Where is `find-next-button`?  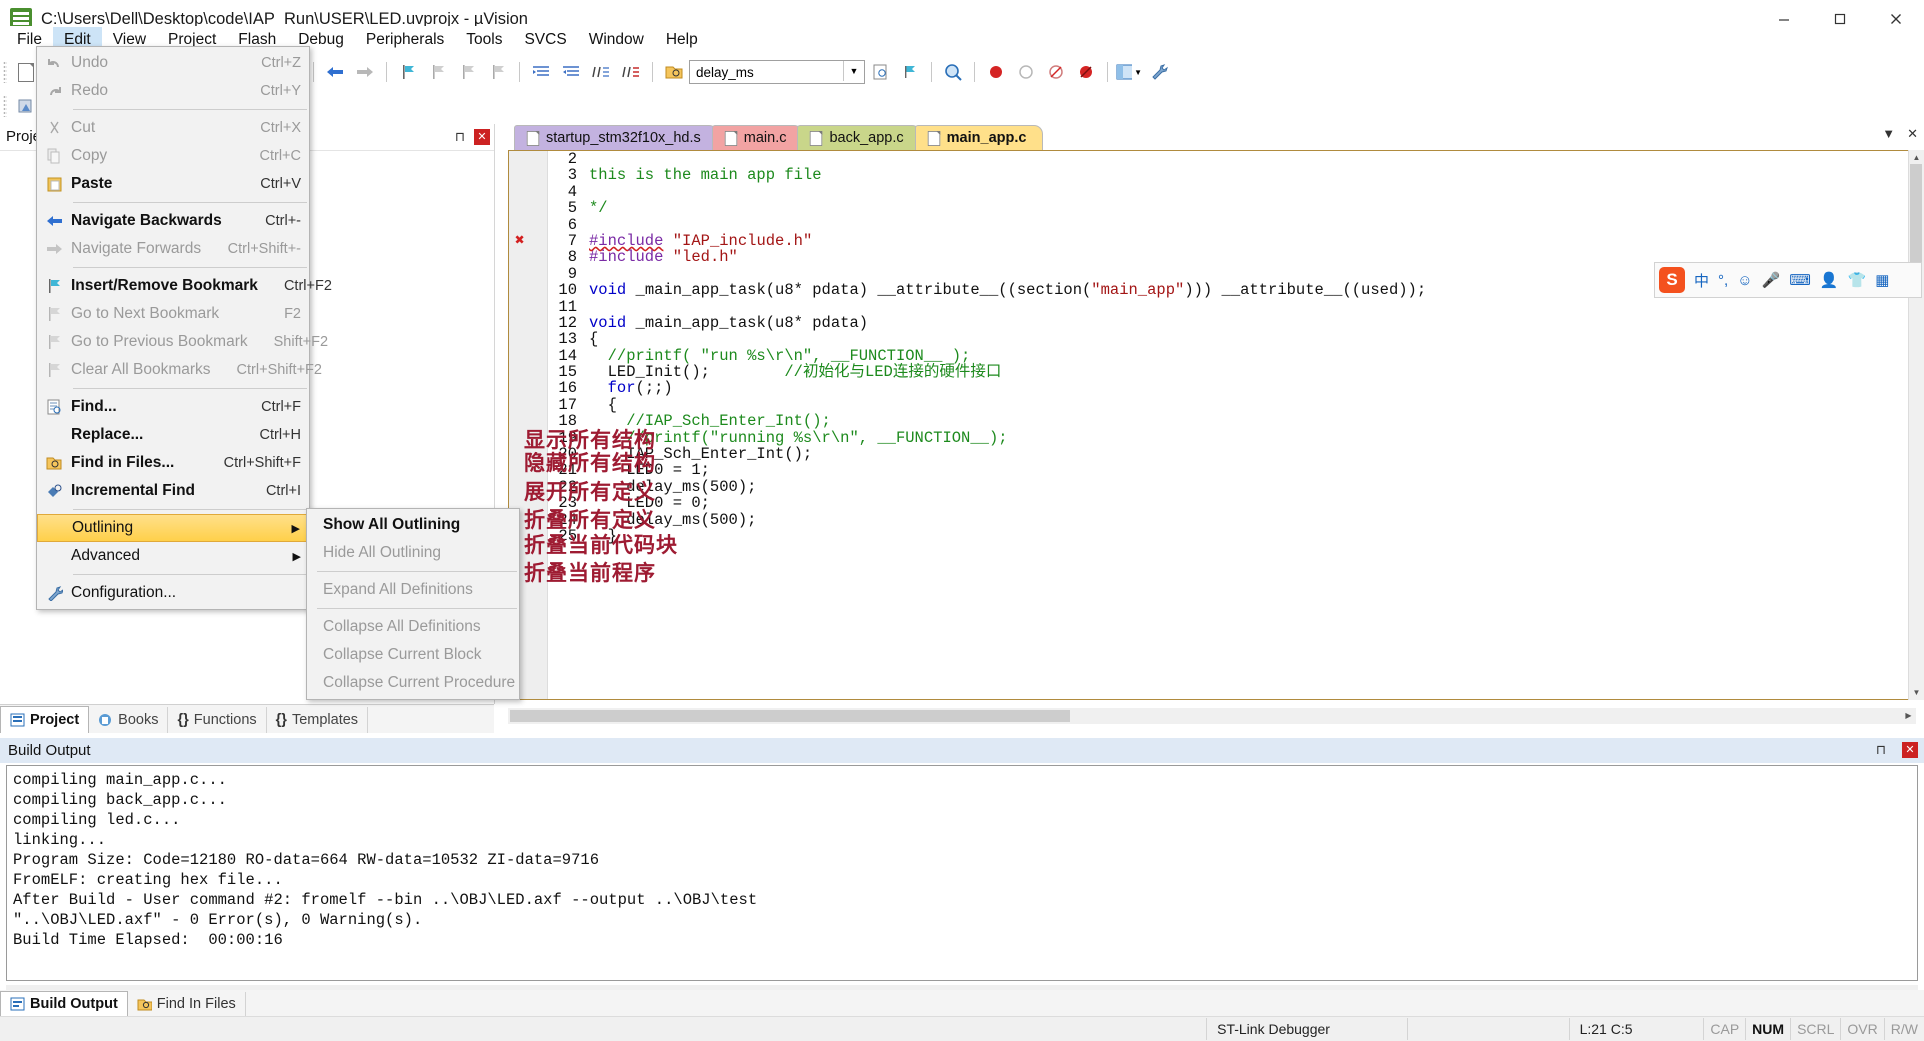 find-next-button is located at coordinates (880, 72).